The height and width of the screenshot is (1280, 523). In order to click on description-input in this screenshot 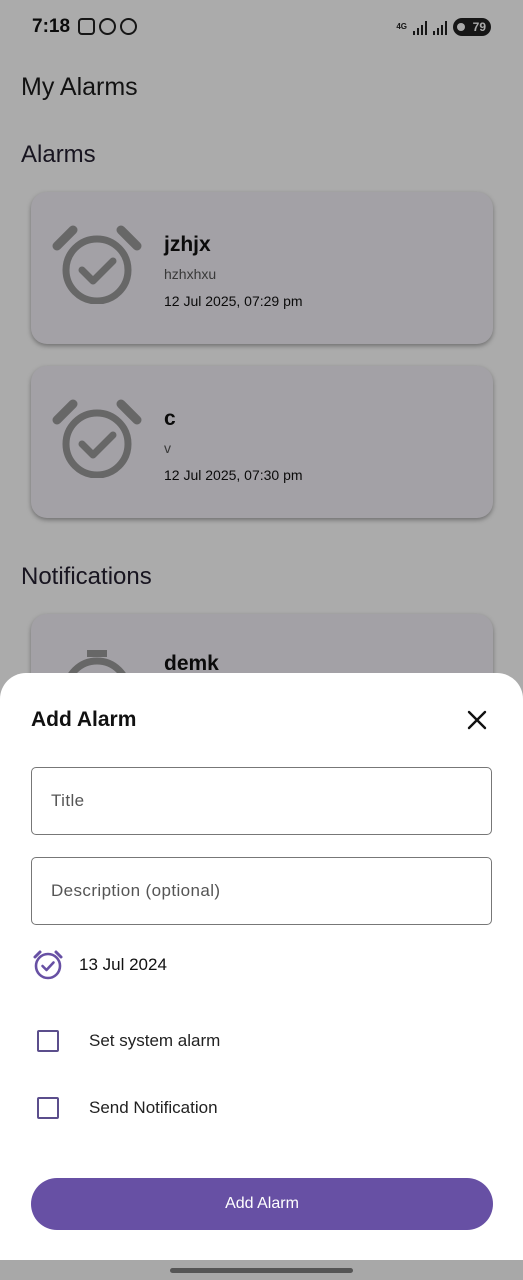, I will do `click(261, 891)`.